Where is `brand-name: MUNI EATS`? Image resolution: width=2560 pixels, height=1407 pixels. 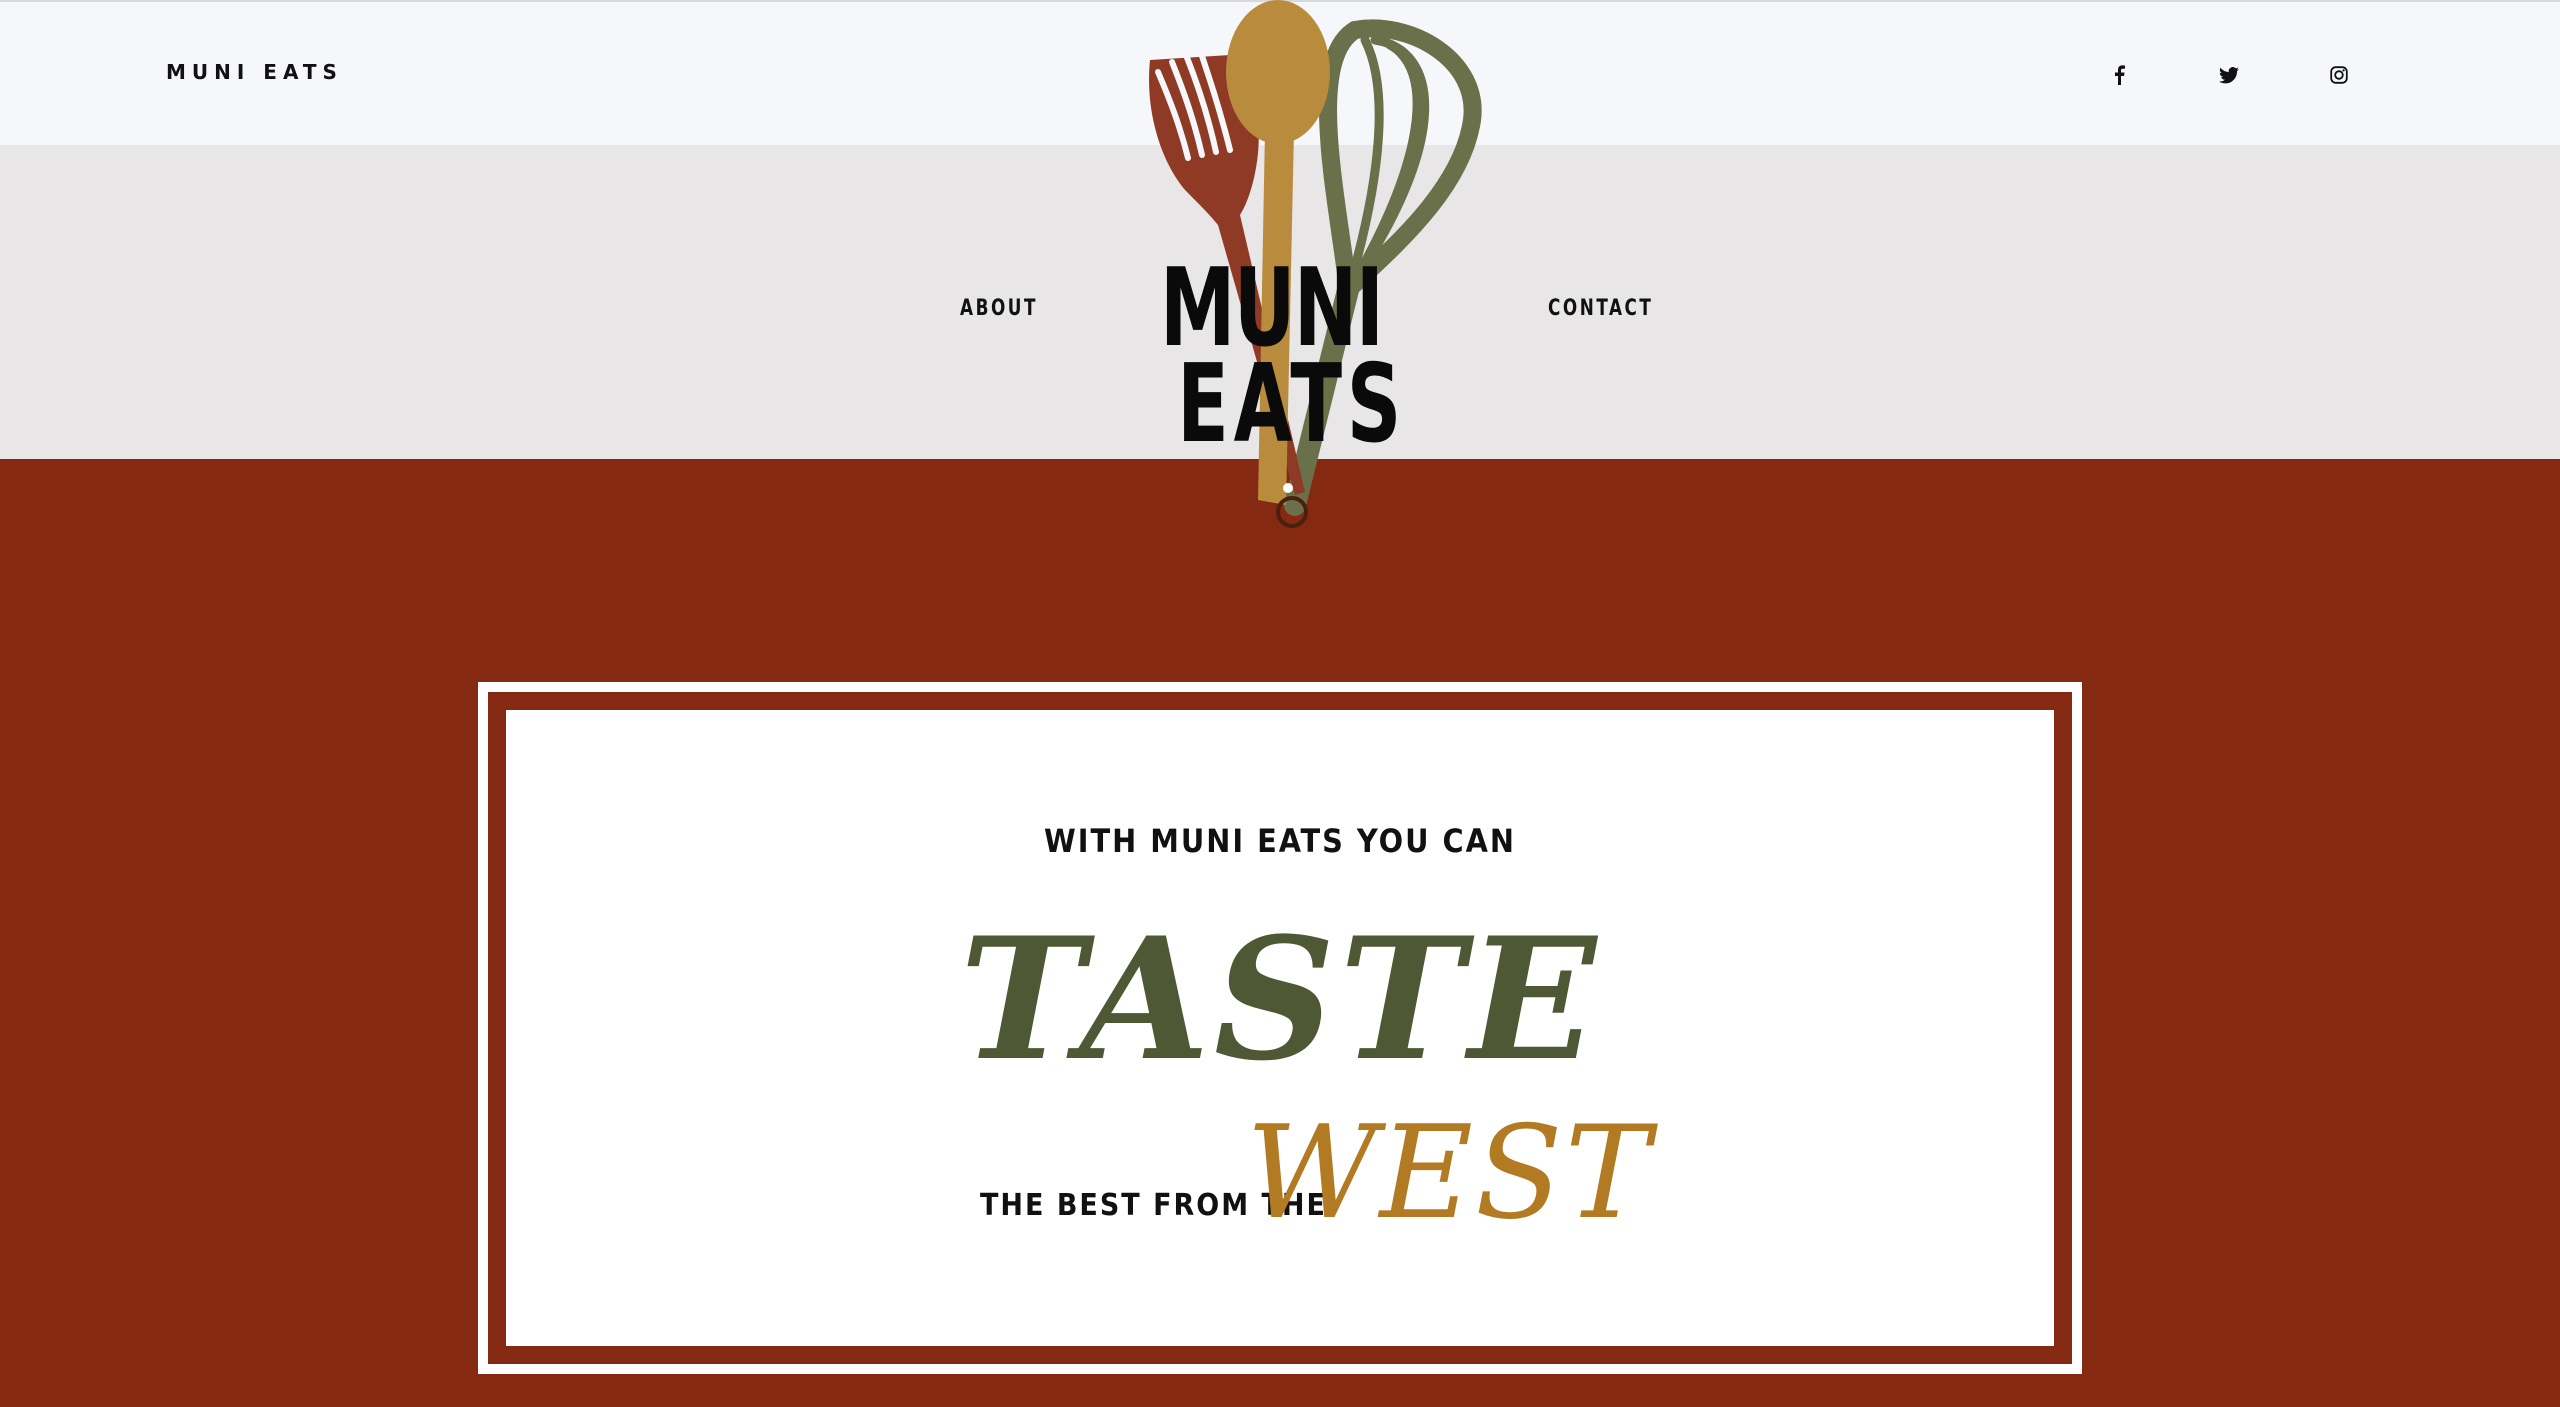
brand-name: MUNI EATS is located at coordinates (254, 72).